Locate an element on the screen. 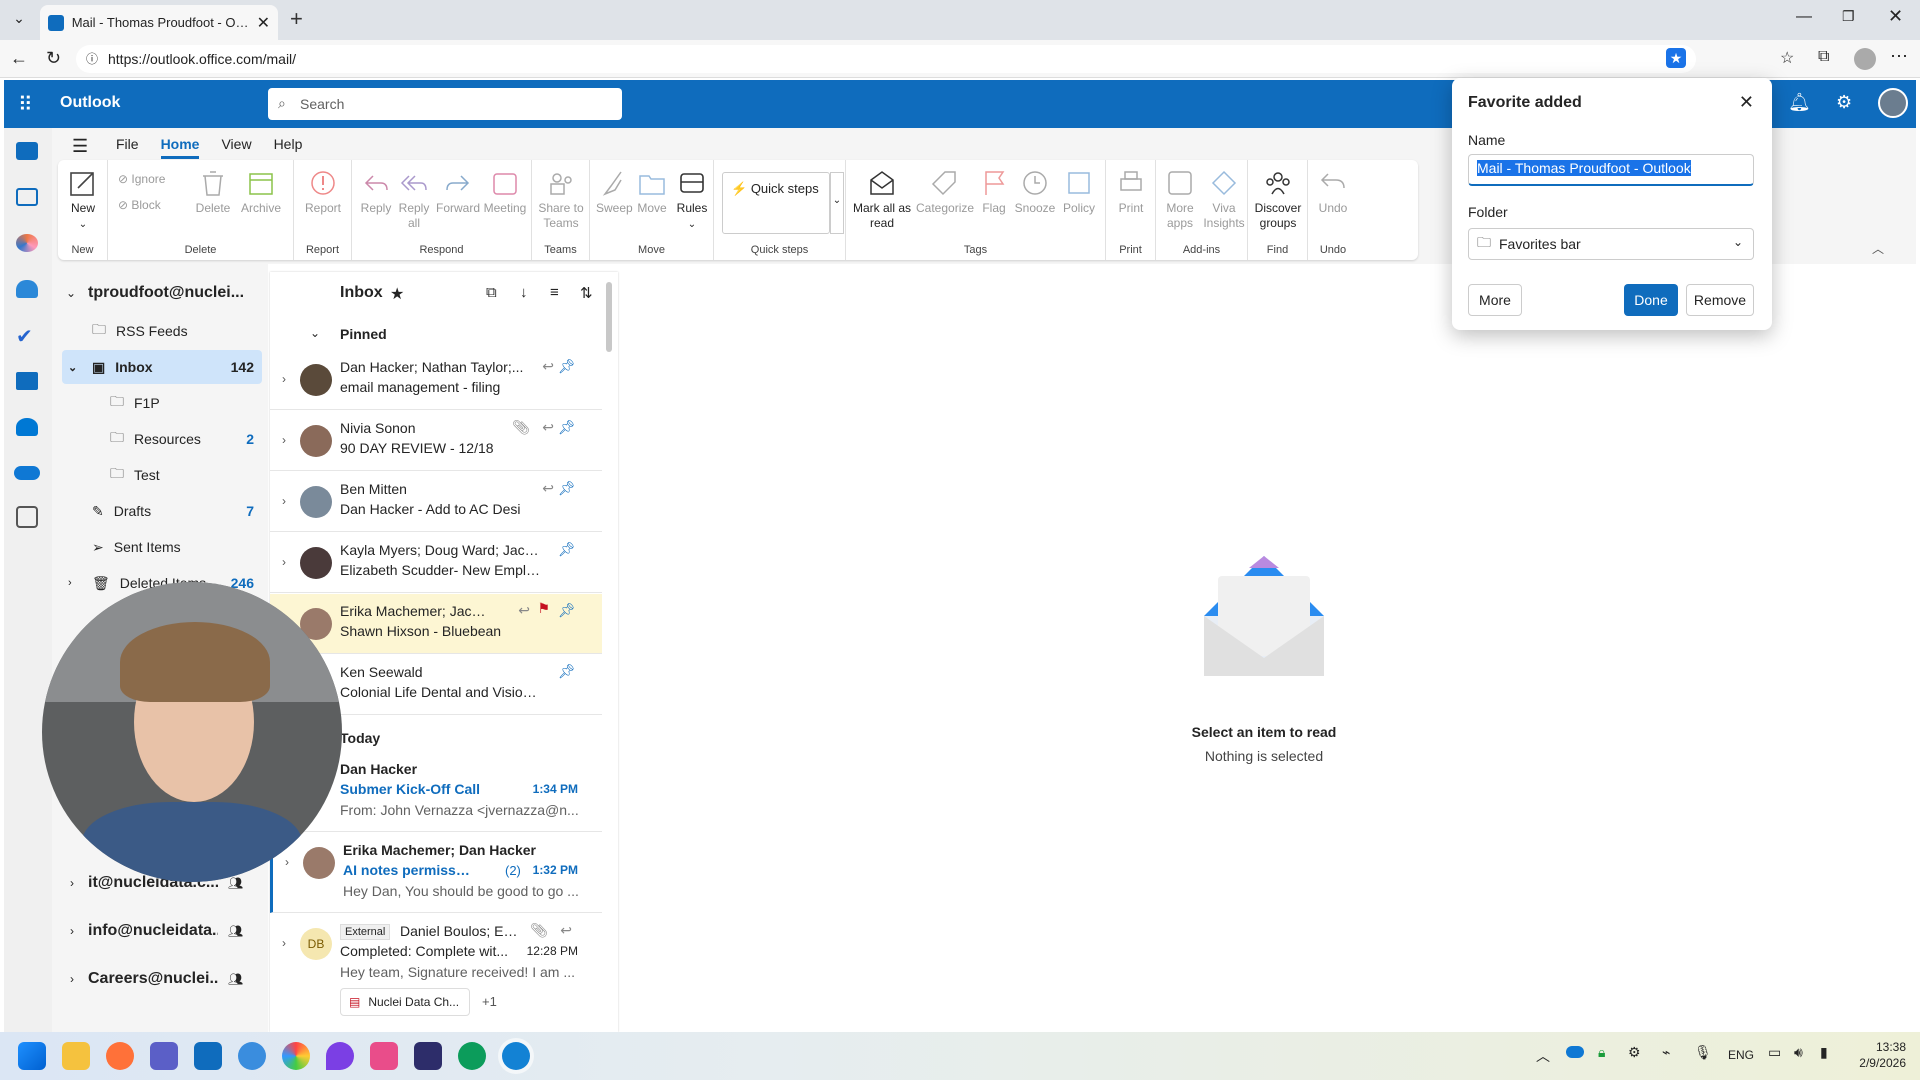 Image resolution: width=1920 pixels, height=1080 pixels. print-button: Print is located at coordinates (1131, 192).